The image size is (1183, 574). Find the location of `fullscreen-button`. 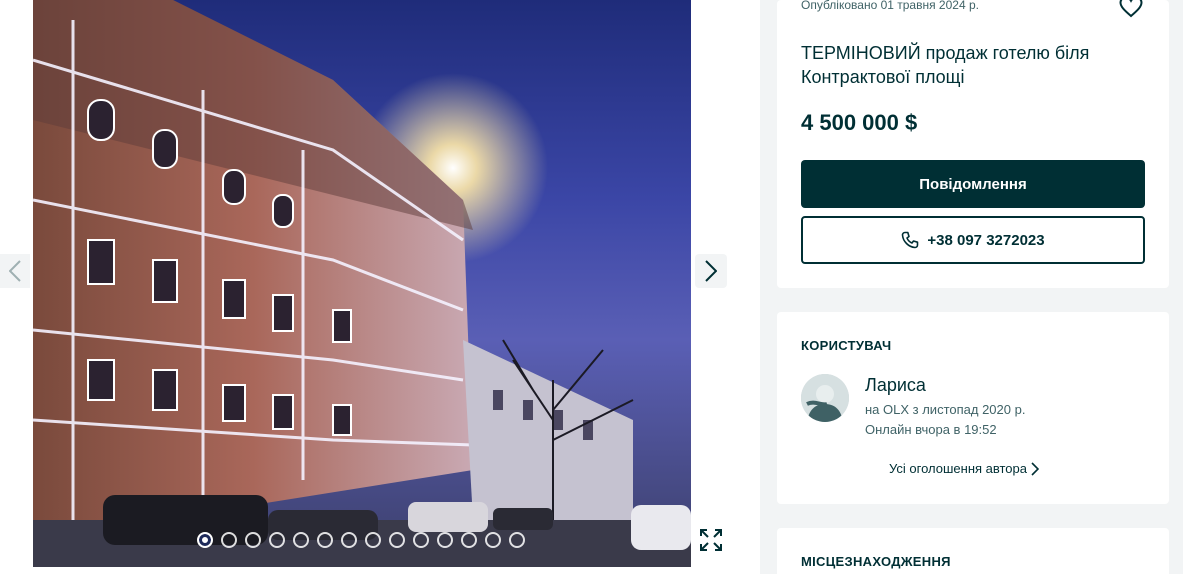

fullscreen-button is located at coordinates (711, 540).